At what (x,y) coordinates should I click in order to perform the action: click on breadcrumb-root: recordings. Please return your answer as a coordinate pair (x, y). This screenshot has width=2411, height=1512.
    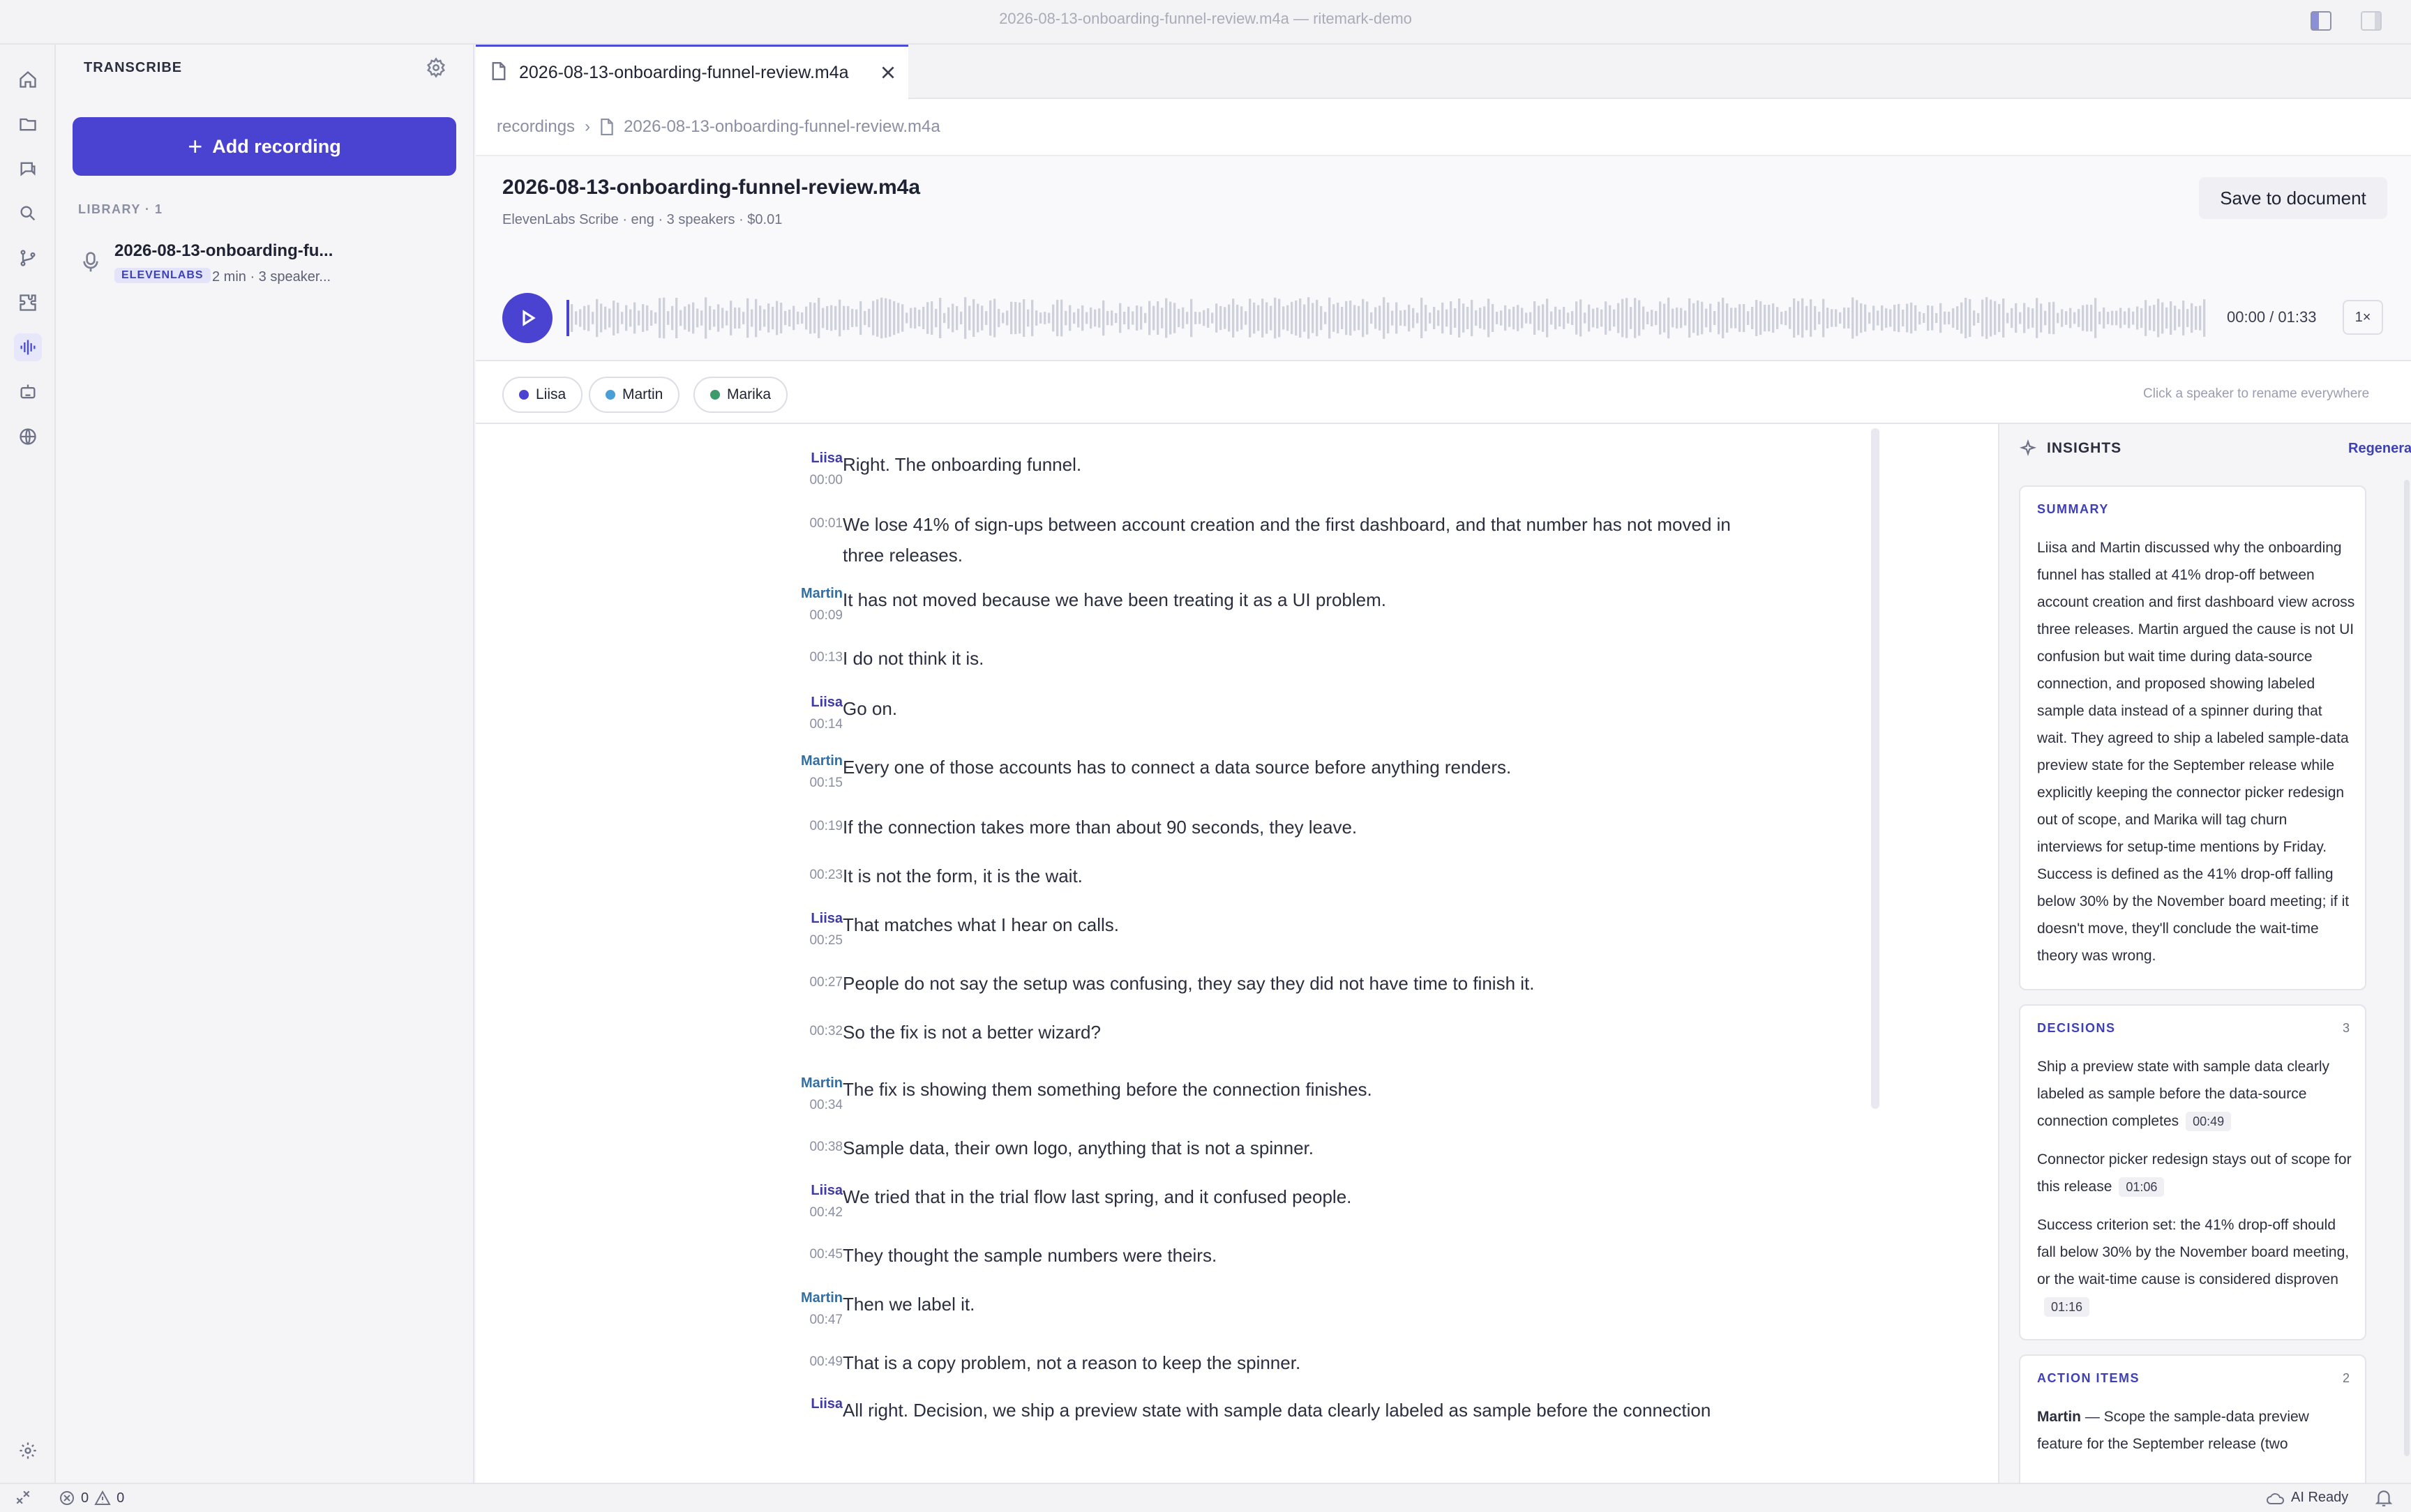
    Looking at the image, I should click on (536, 127).